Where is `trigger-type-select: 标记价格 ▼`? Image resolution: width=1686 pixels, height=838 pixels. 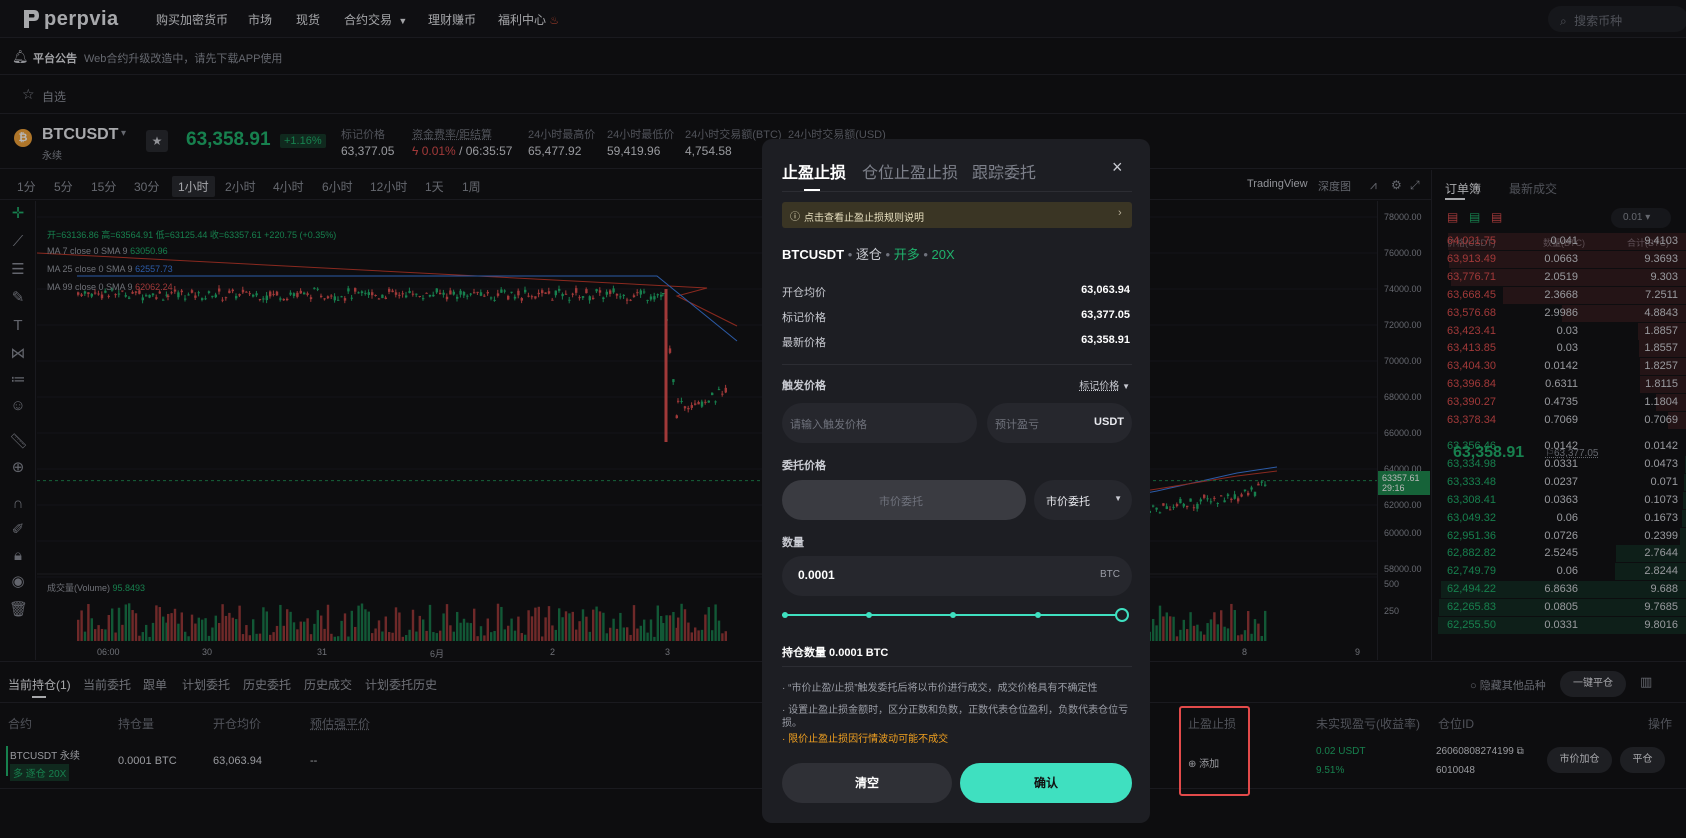
trigger-type-select: 标记价格 ▼ is located at coordinates (1104, 384).